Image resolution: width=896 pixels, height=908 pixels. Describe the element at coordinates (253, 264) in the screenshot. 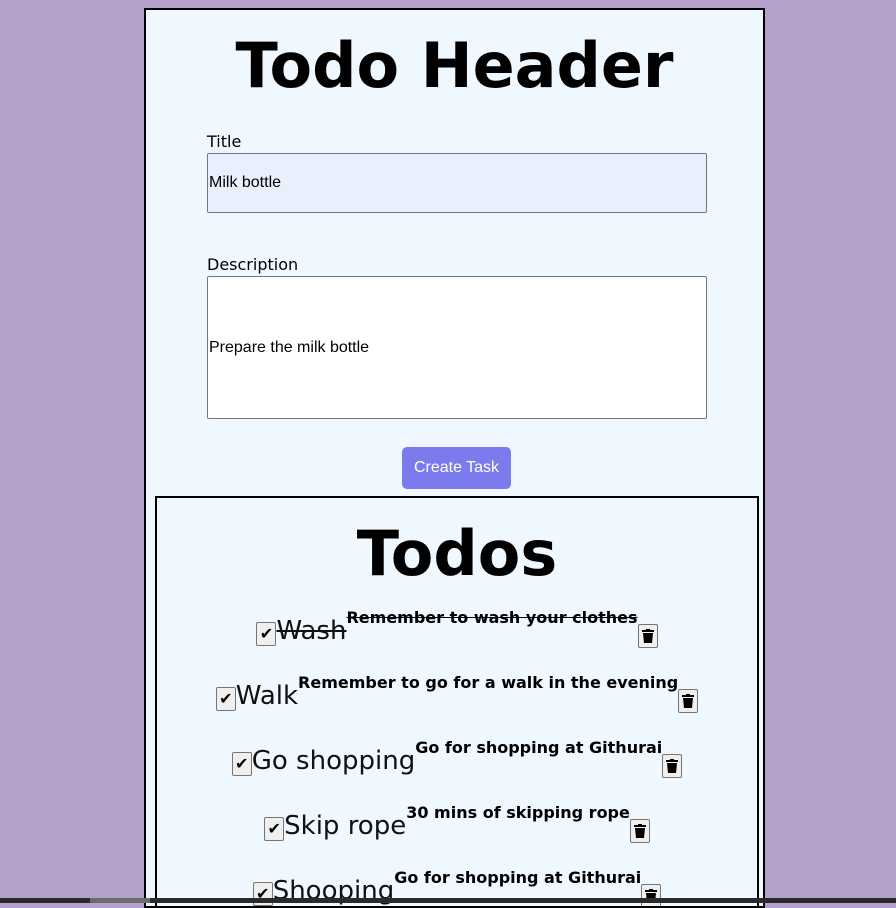

I see `description-label: Description` at that location.